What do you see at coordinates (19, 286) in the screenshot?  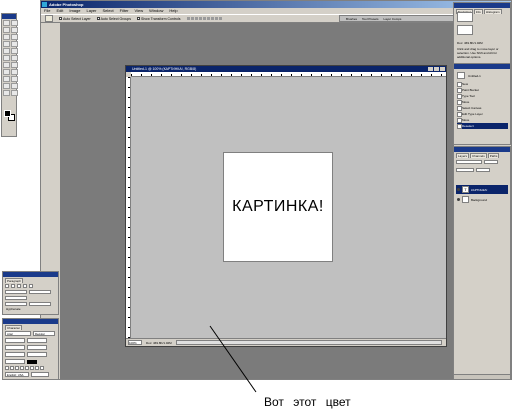 I see `align-right-icon` at bounding box center [19, 286].